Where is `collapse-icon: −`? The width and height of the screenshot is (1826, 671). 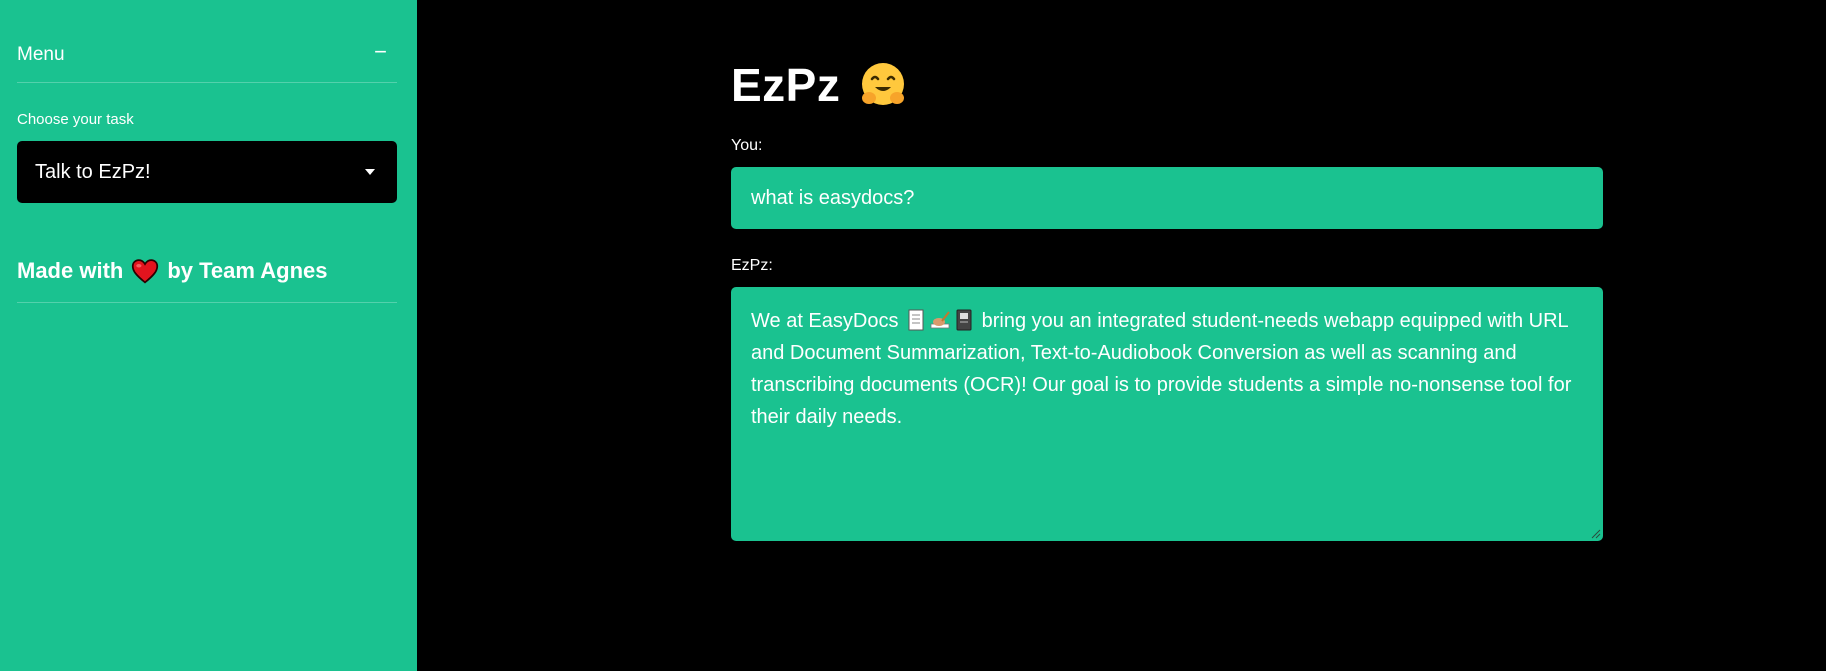 collapse-icon: − is located at coordinates (380, 52).